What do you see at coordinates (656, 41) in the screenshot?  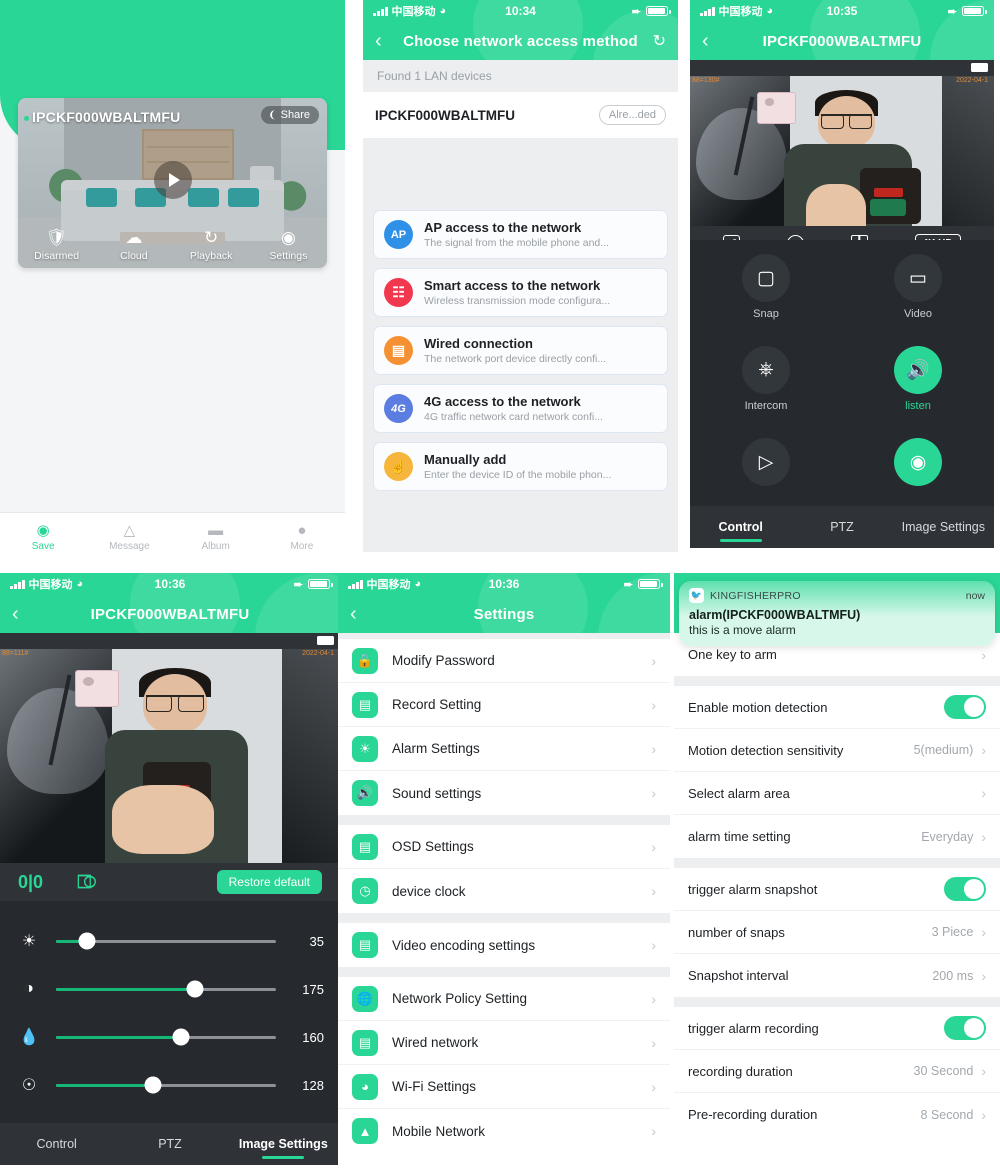 I see `refresh-icon: ↻` at bounding box center [656, 41].